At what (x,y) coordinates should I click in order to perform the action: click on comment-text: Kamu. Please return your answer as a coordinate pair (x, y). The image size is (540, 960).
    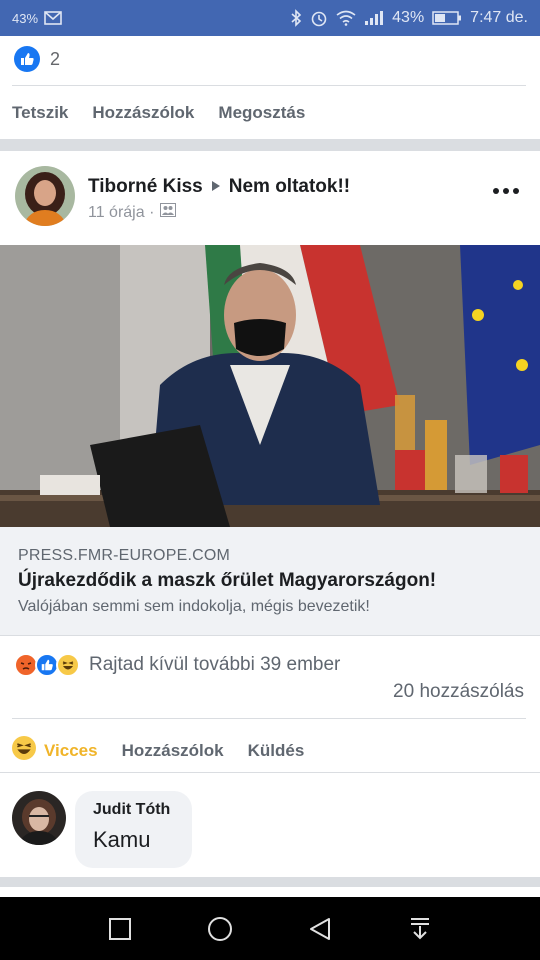
    Looking at the image, I should click on (122, 839).